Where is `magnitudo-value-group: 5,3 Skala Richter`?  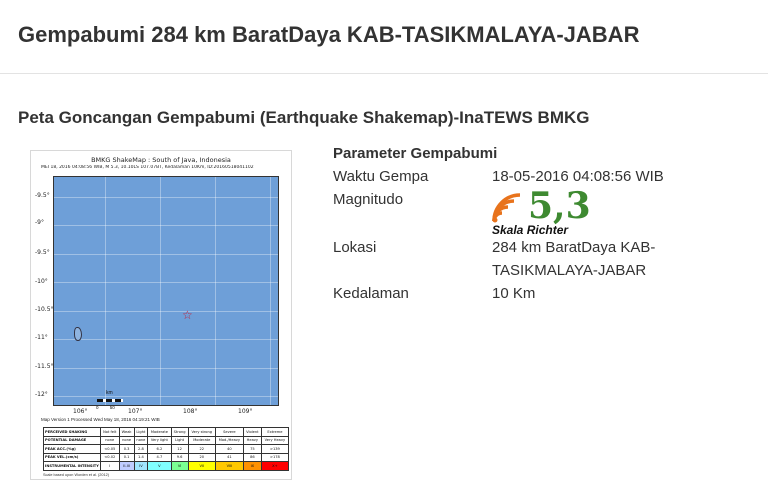
magnitudo-value-group: 5,3 Skala Richter is located at coordinates (552, 212).